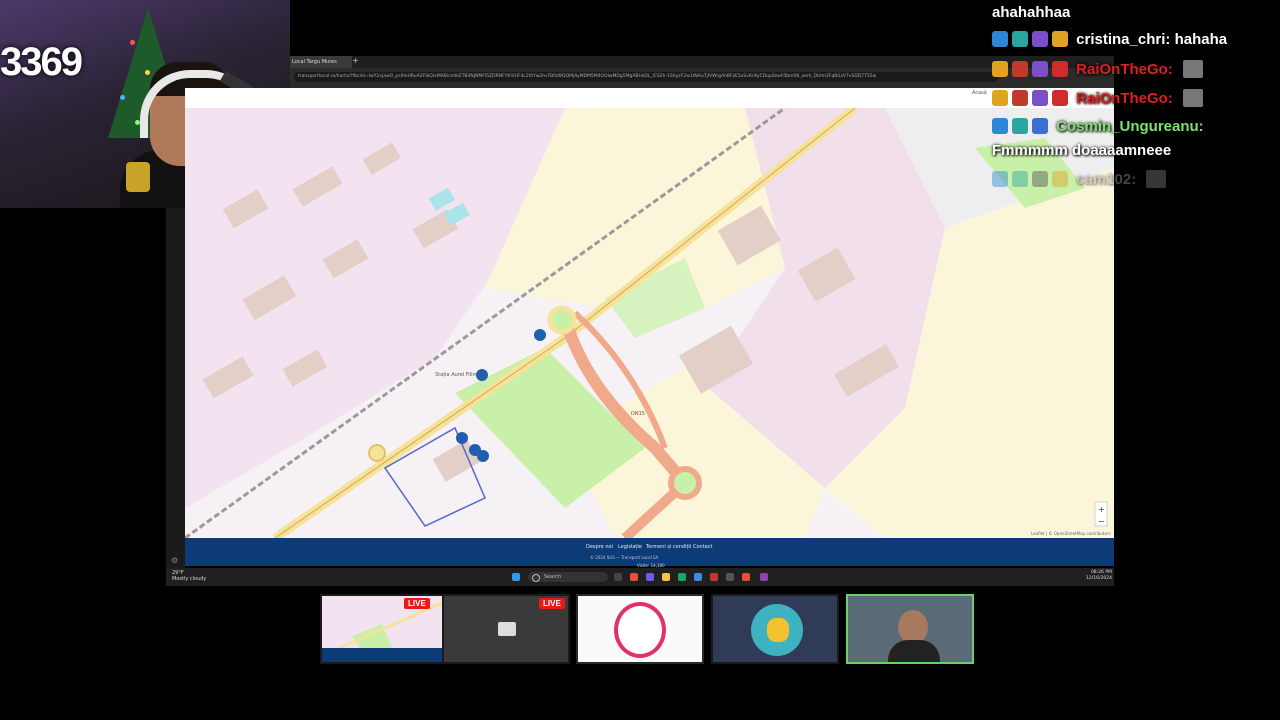  Describe the element at coordinates (702, 62) in the screenshot. I see `tab-bar` at that location.